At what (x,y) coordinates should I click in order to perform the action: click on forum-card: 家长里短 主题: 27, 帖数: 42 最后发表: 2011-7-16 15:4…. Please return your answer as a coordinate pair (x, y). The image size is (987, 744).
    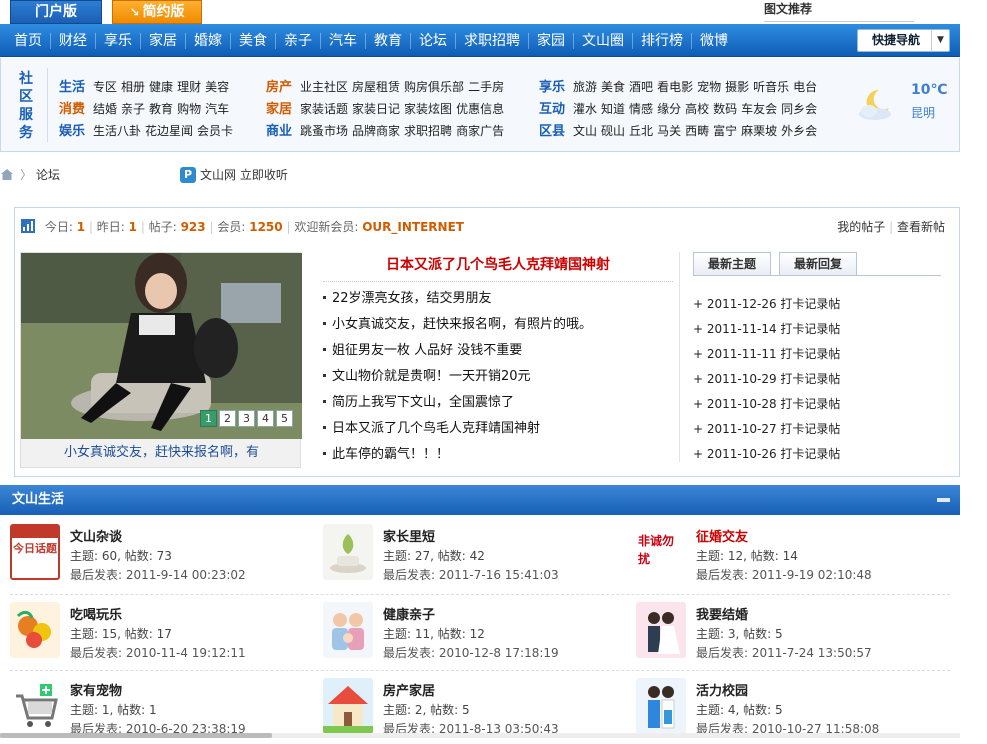
    Looking at the image, I should click on (468, 555).